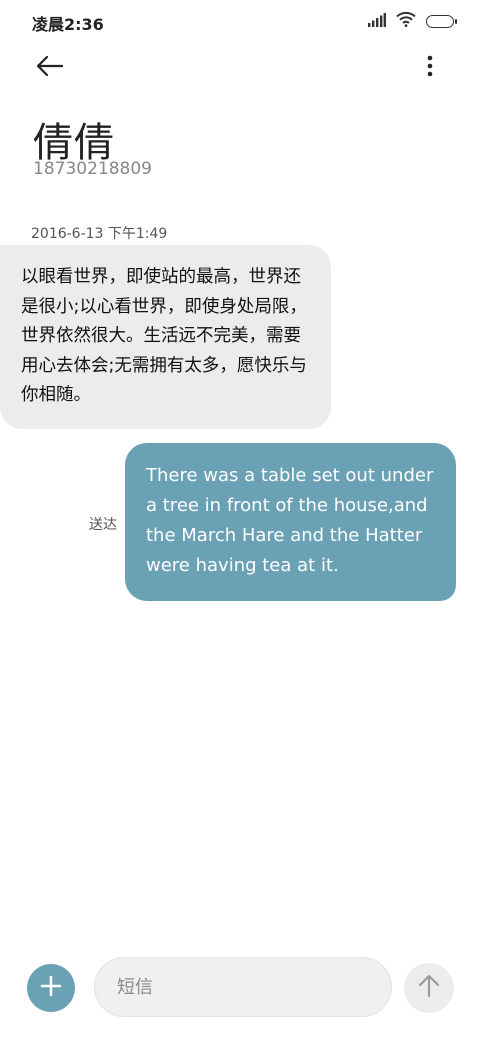  Describe the element at coordinates (377, 21) in the screenshot. I see `signal-icon` at that location.